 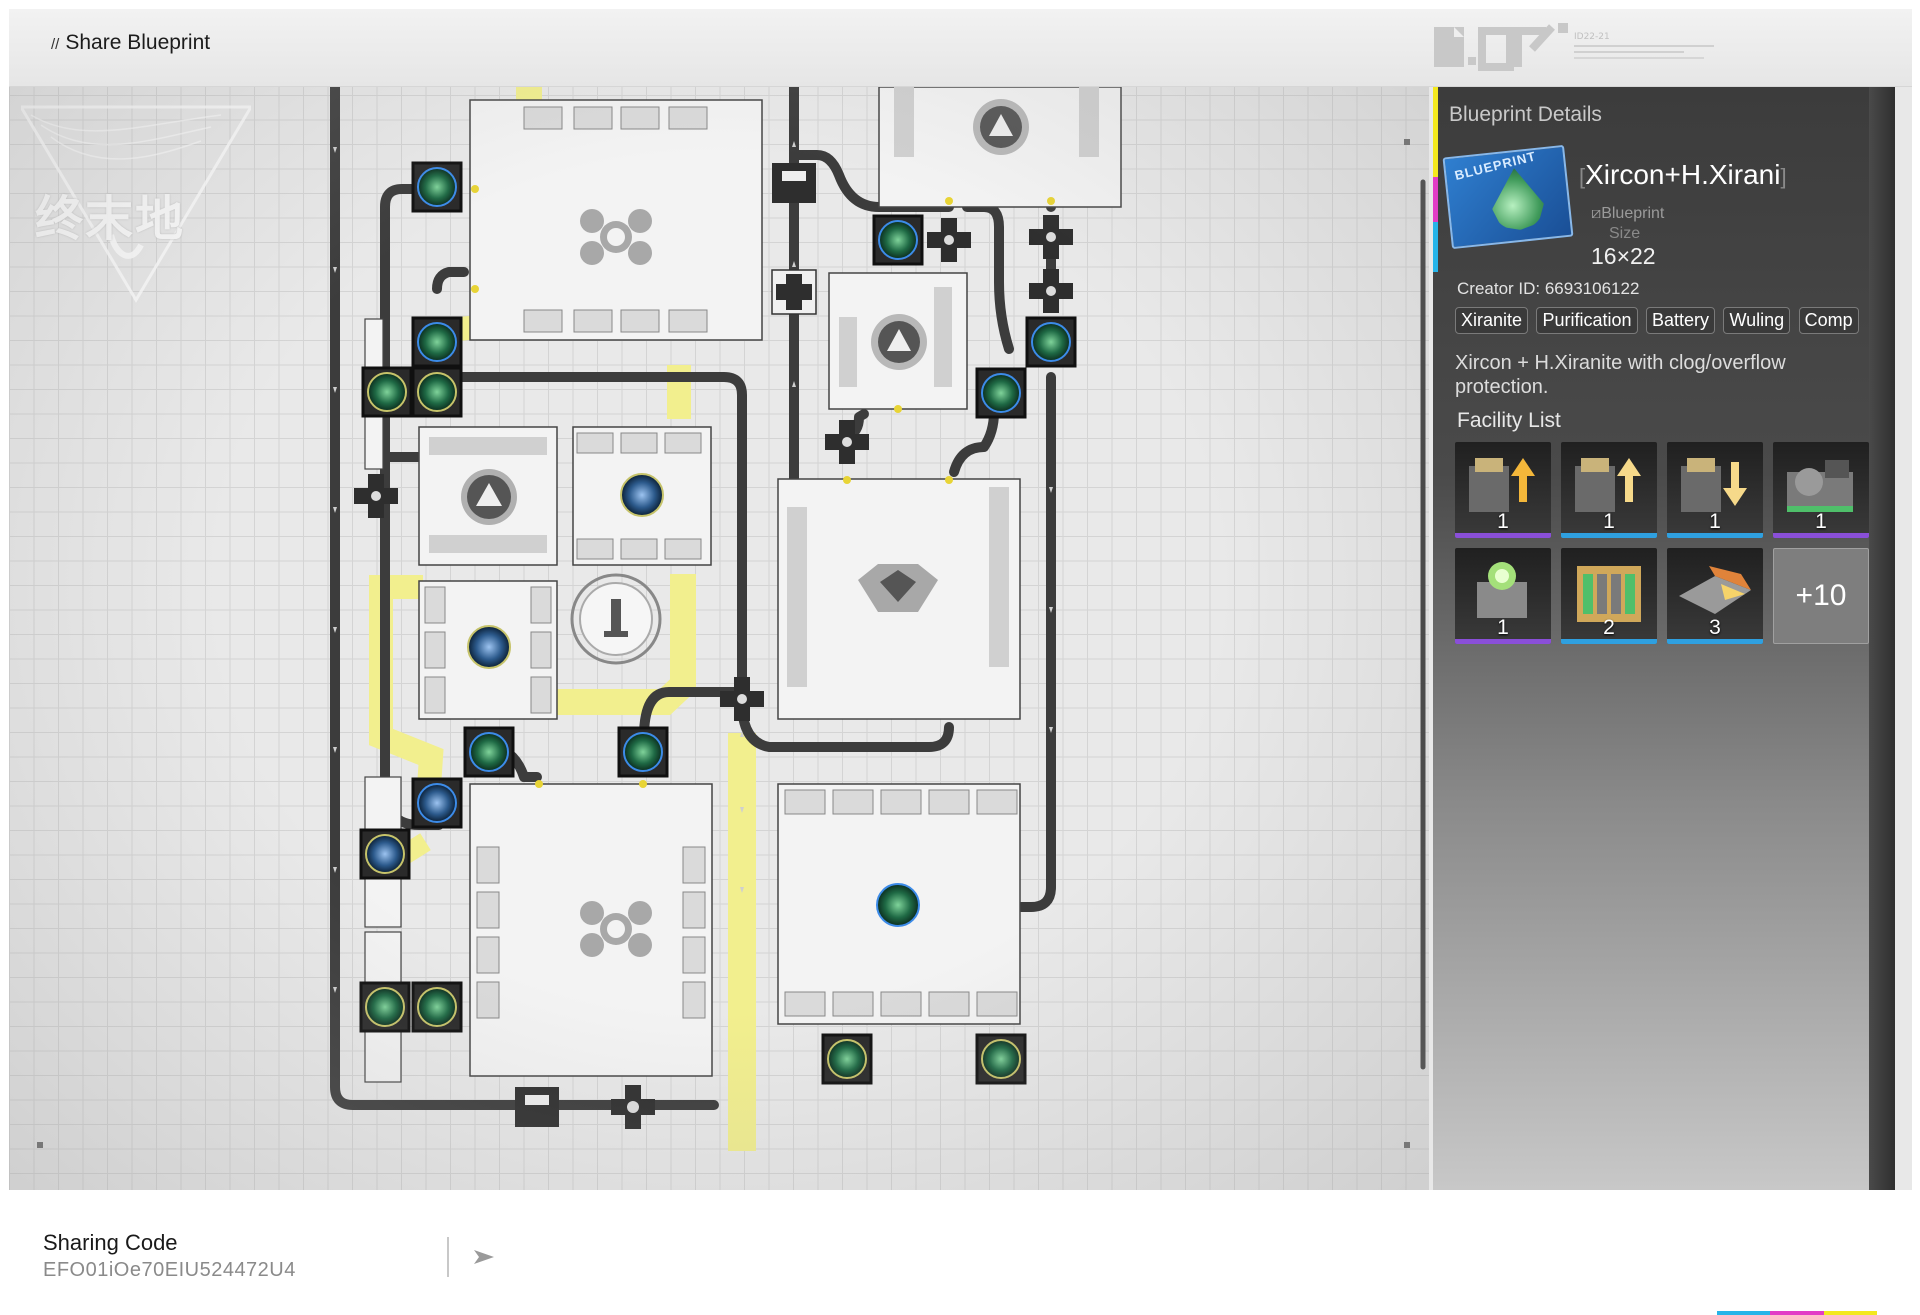 I want to click on size-value: 16×22, so click(x=1623, y=256).